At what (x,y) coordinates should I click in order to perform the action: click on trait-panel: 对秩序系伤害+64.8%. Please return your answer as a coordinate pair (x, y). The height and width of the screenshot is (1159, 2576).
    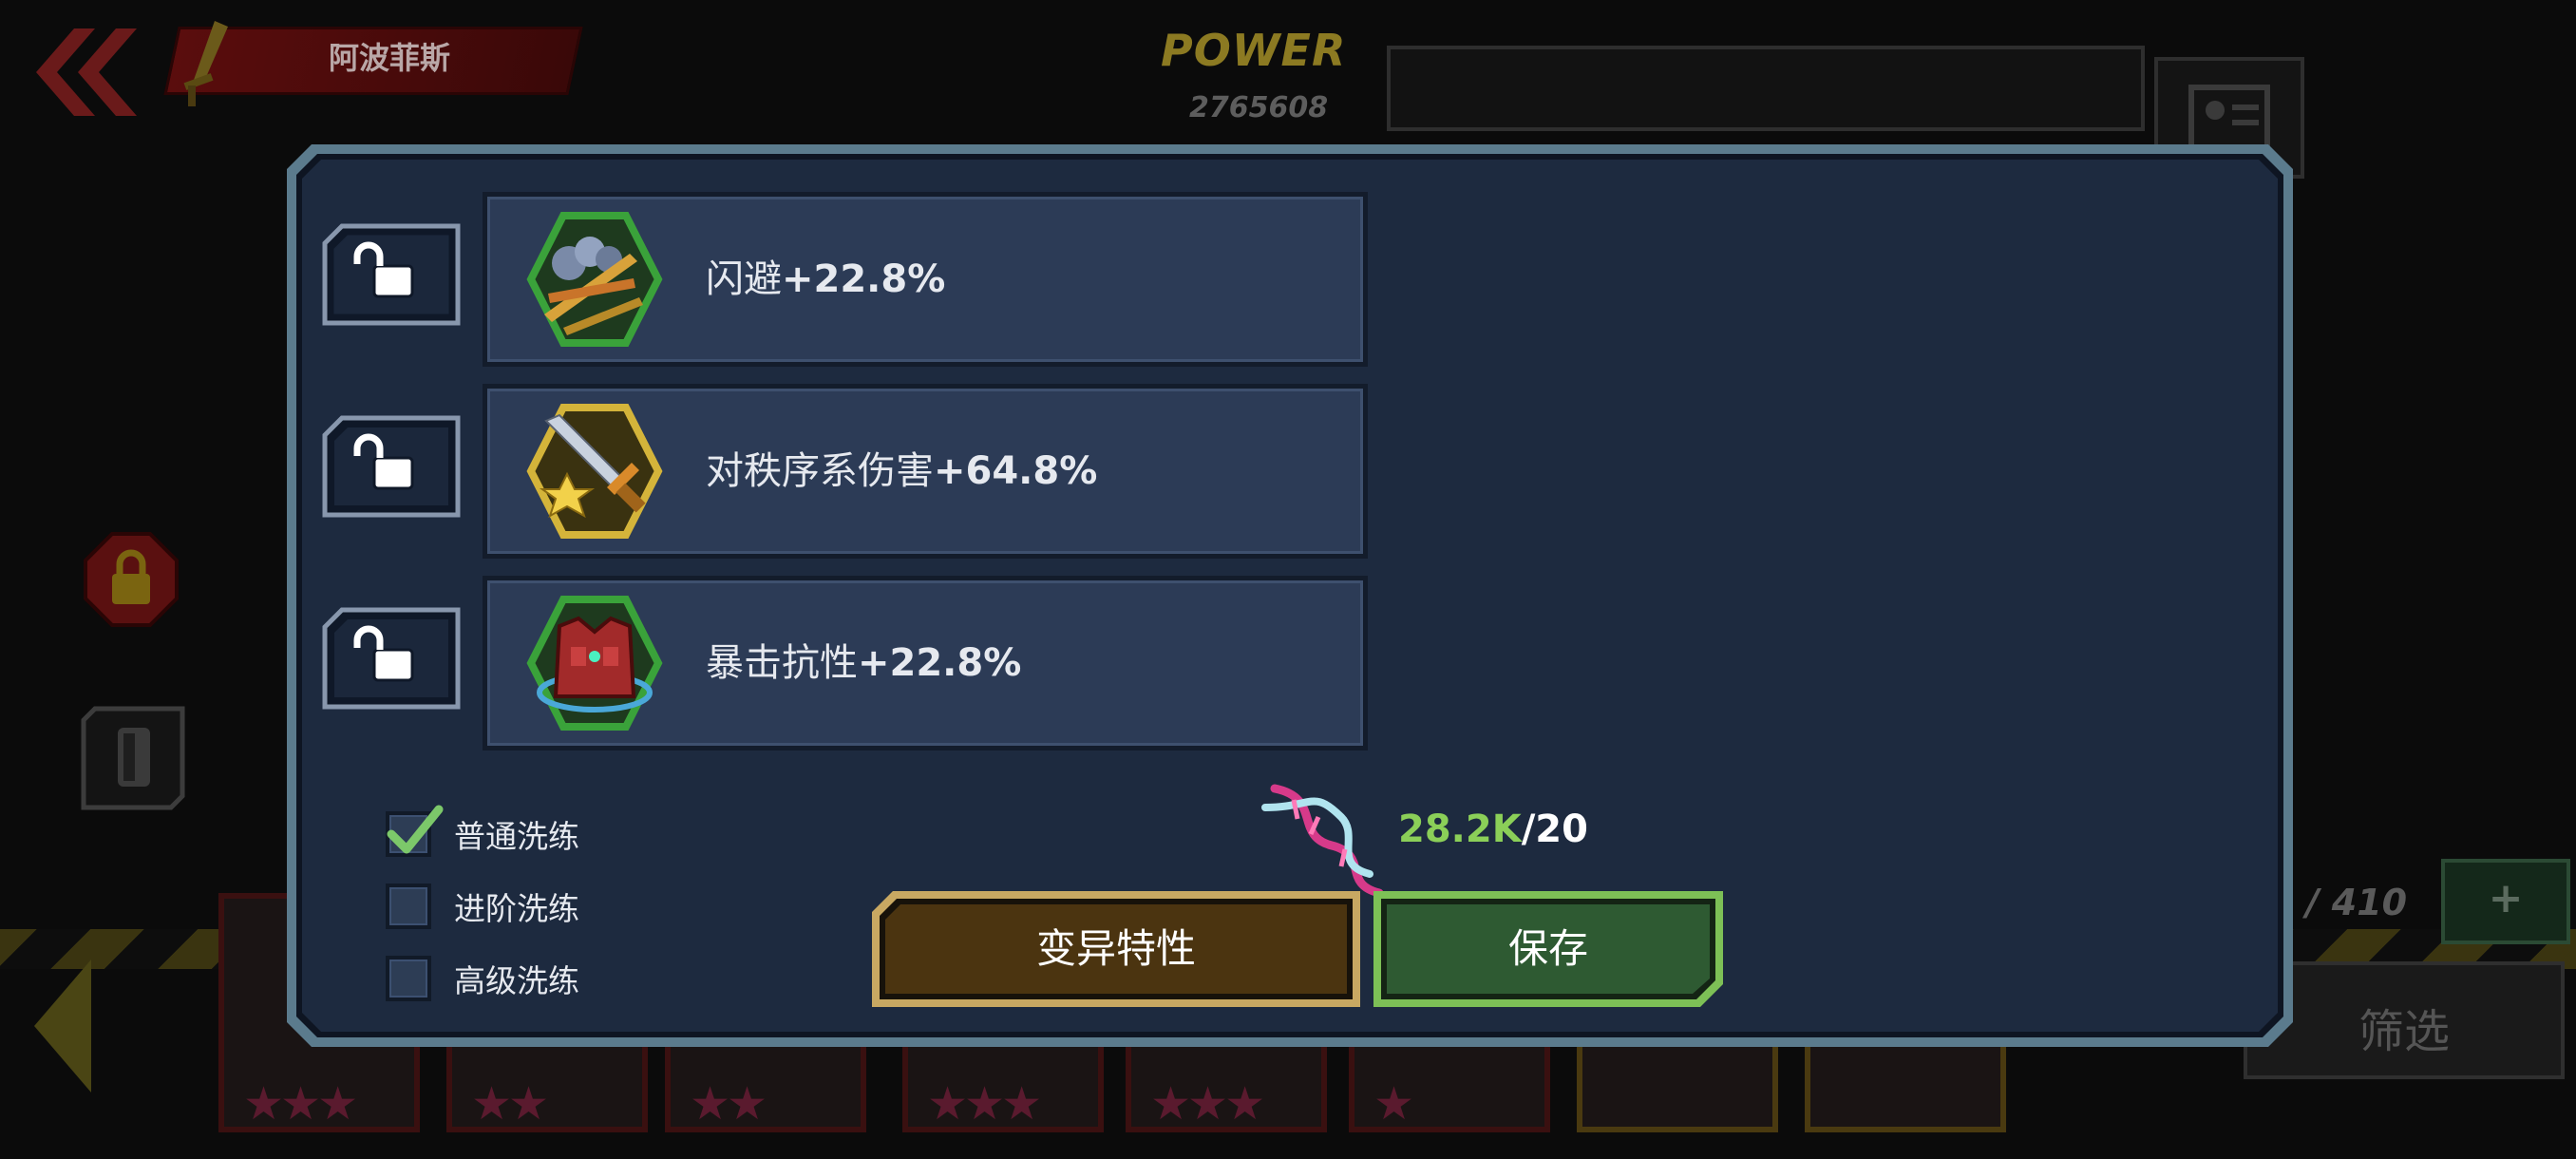
    Looking at the image, I should click on (925, 471).